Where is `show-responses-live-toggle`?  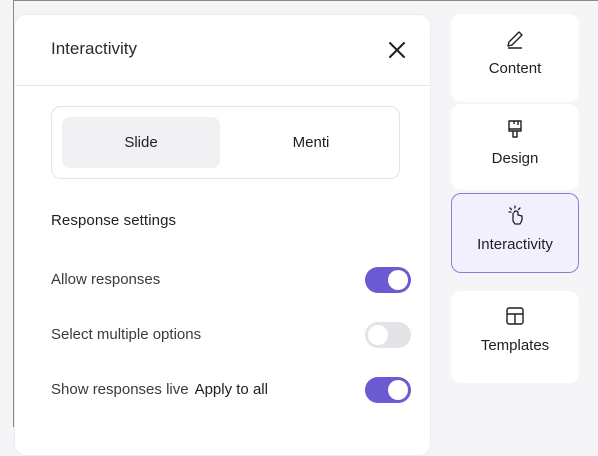 show-responses-live-toggle is located at coordinates (388, 390).